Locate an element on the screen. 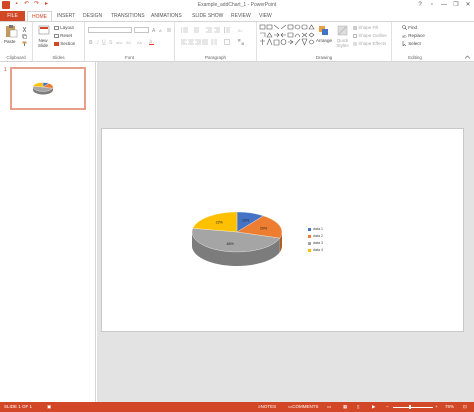  legend-item-data-4: data 4 is located at coordinates (315, 250).